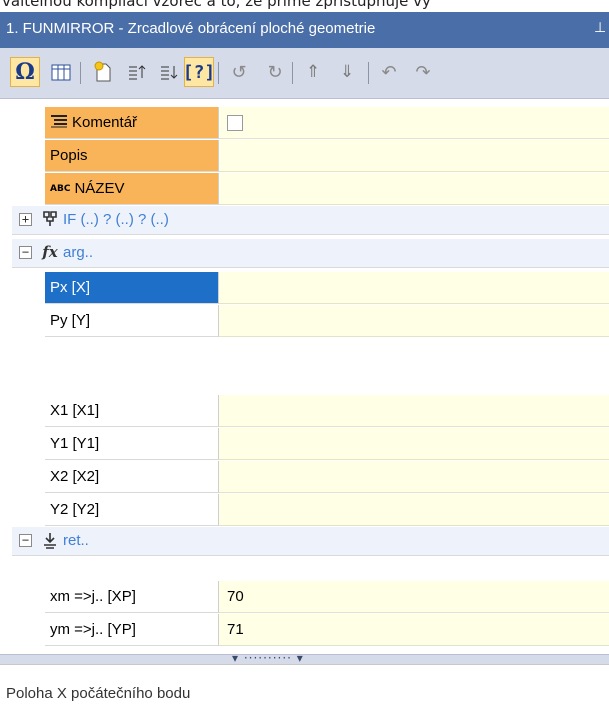 The width and height of the screenshot is (609, 718). I want to click on return-icon, so click(50, 540).